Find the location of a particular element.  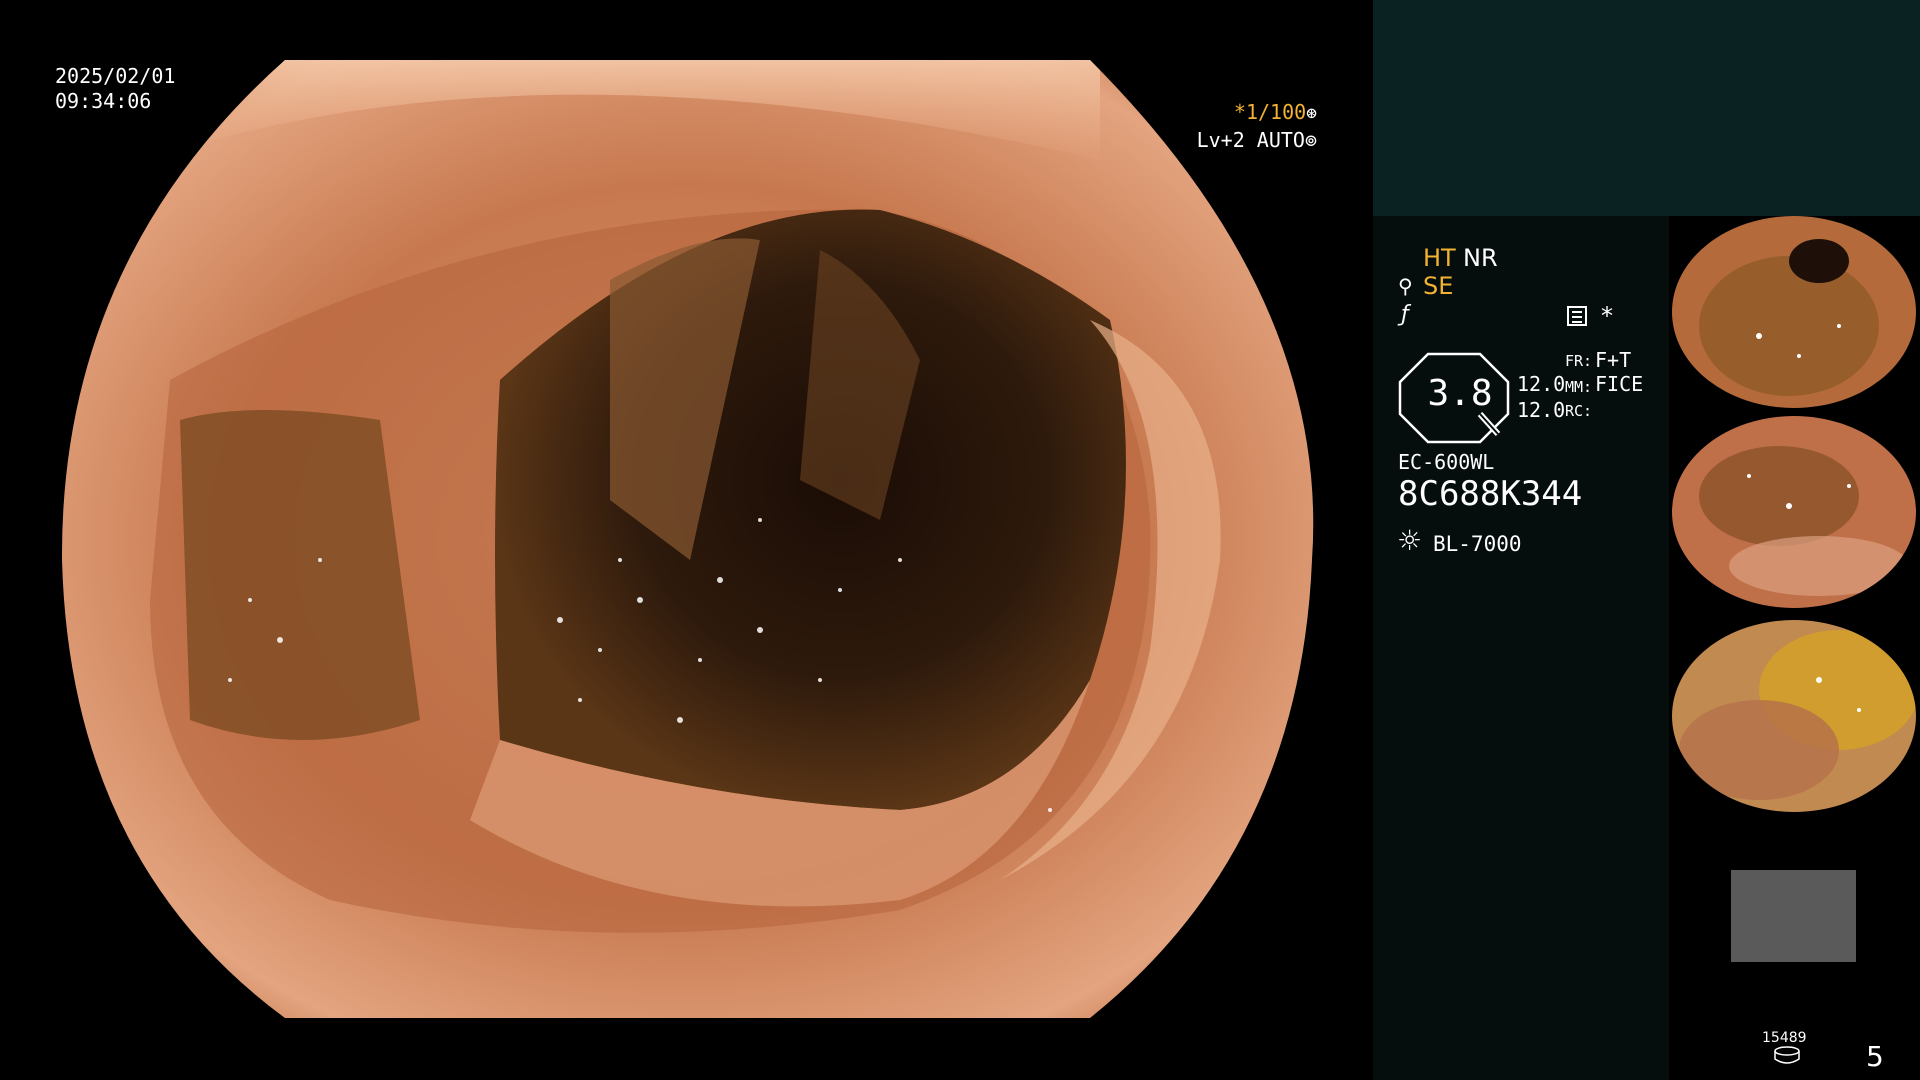

shutter-value: *1/100 is located at coordinates (1270, 112).